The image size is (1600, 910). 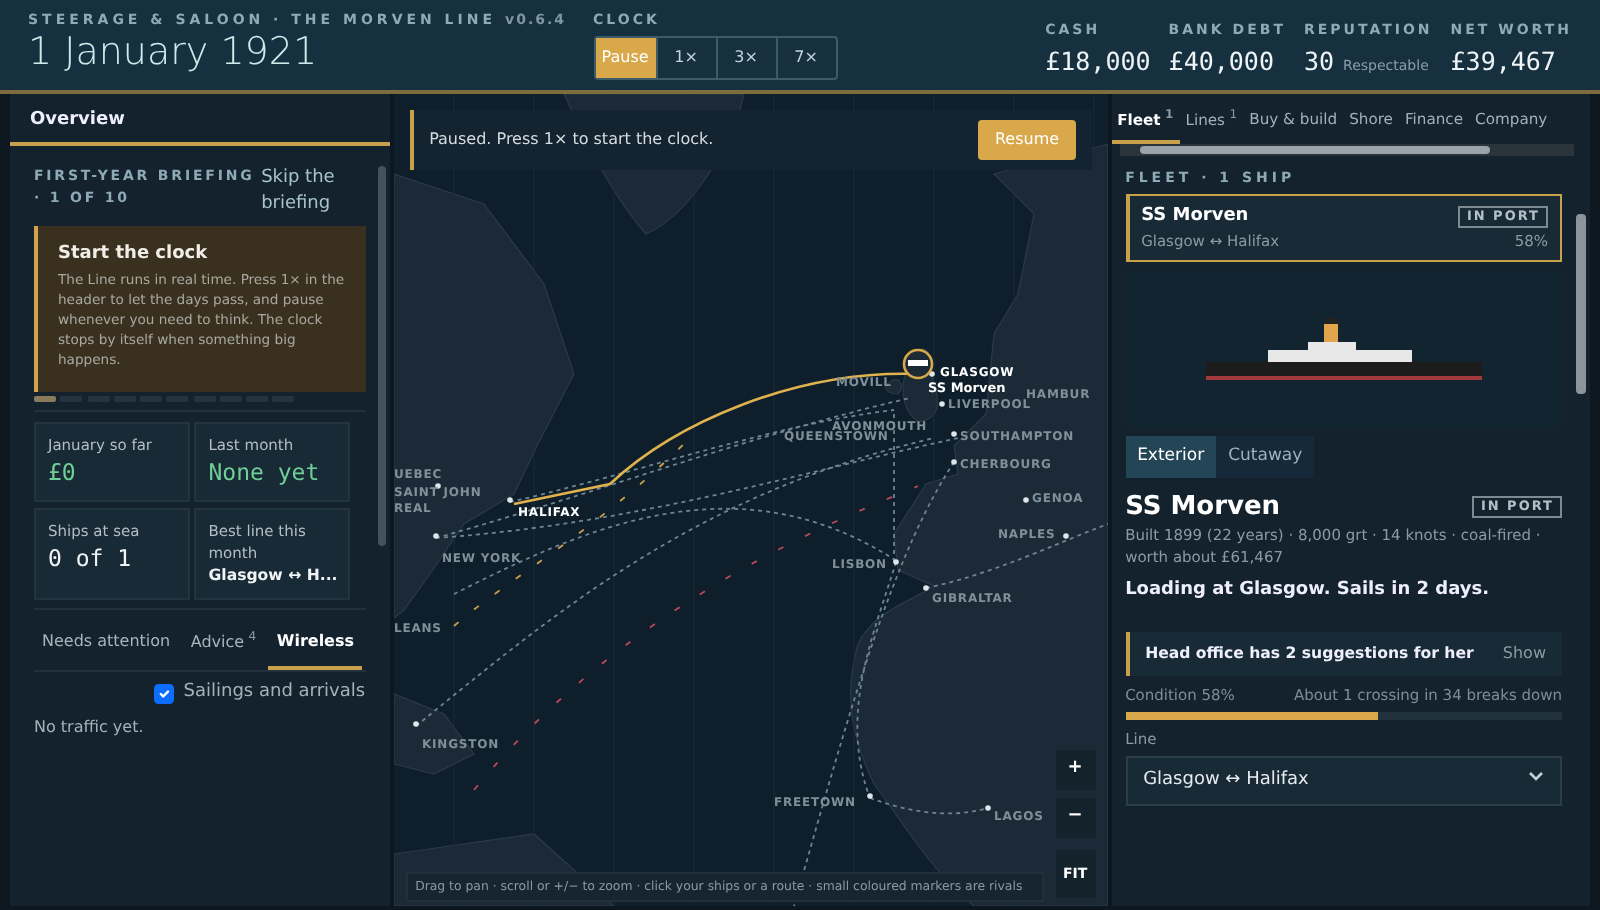 What do you see at coordinates (174, 52) in the screenshot?
I see `current-date: 1 January 1921` at bounding box center [174, 52].